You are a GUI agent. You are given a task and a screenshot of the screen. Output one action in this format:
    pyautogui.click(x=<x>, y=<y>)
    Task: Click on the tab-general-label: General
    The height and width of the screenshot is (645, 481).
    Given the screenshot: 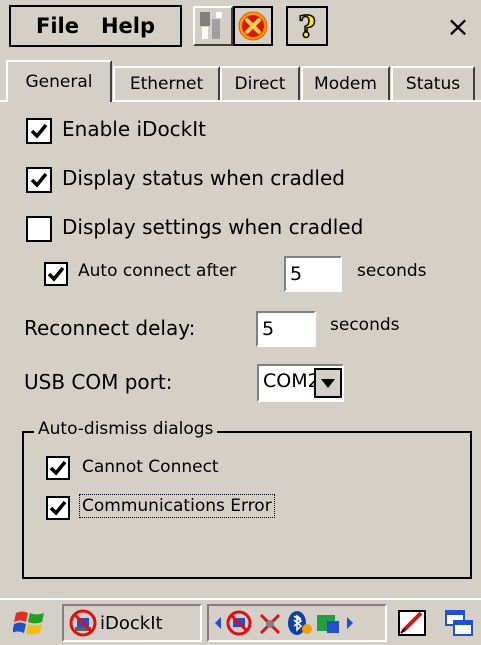 What is the action you would take?
    pyautogui.click(x=59, y=82)
    